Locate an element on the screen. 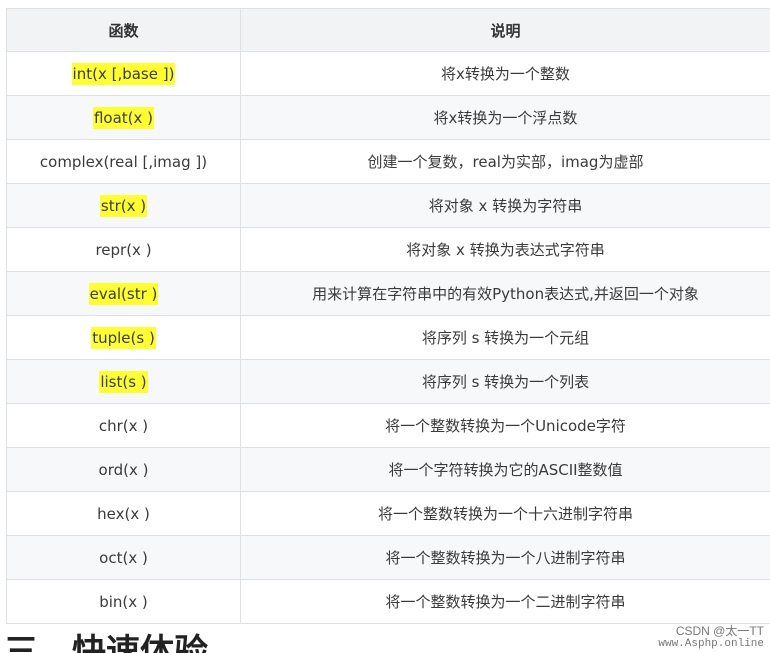 This screenshot has width=770, height=653. function-name: repr(x ) is located at coordinates (123, 249).